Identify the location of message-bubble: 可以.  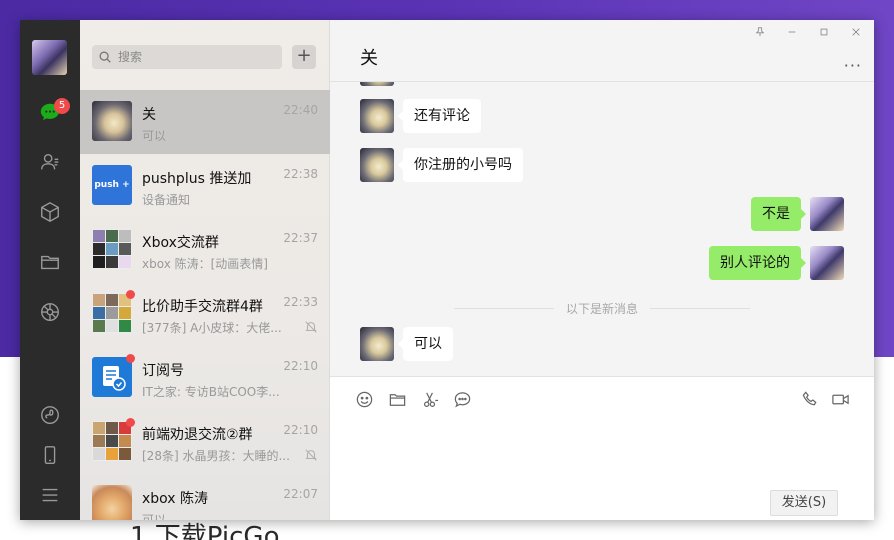
(425, 344).